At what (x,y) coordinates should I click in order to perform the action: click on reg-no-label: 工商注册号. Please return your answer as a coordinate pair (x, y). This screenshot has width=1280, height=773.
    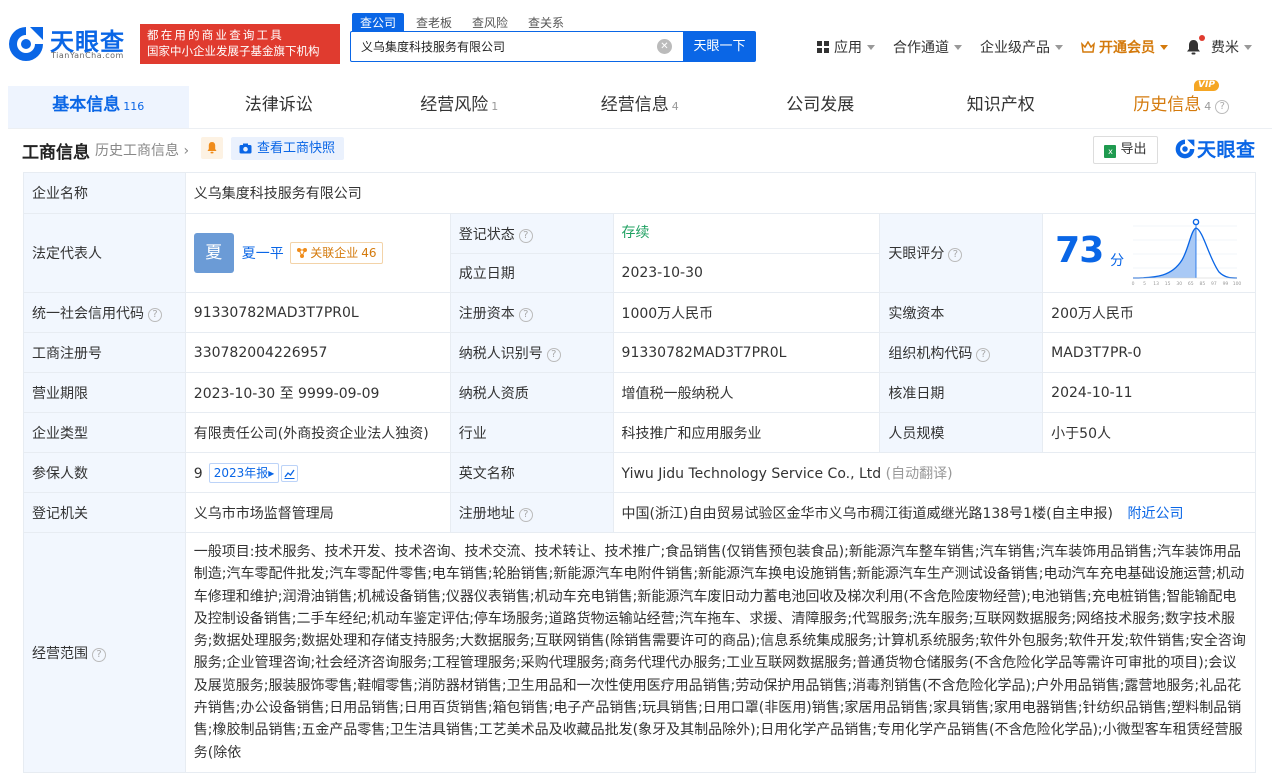
    Looking at the image, I should click on (104, 352).